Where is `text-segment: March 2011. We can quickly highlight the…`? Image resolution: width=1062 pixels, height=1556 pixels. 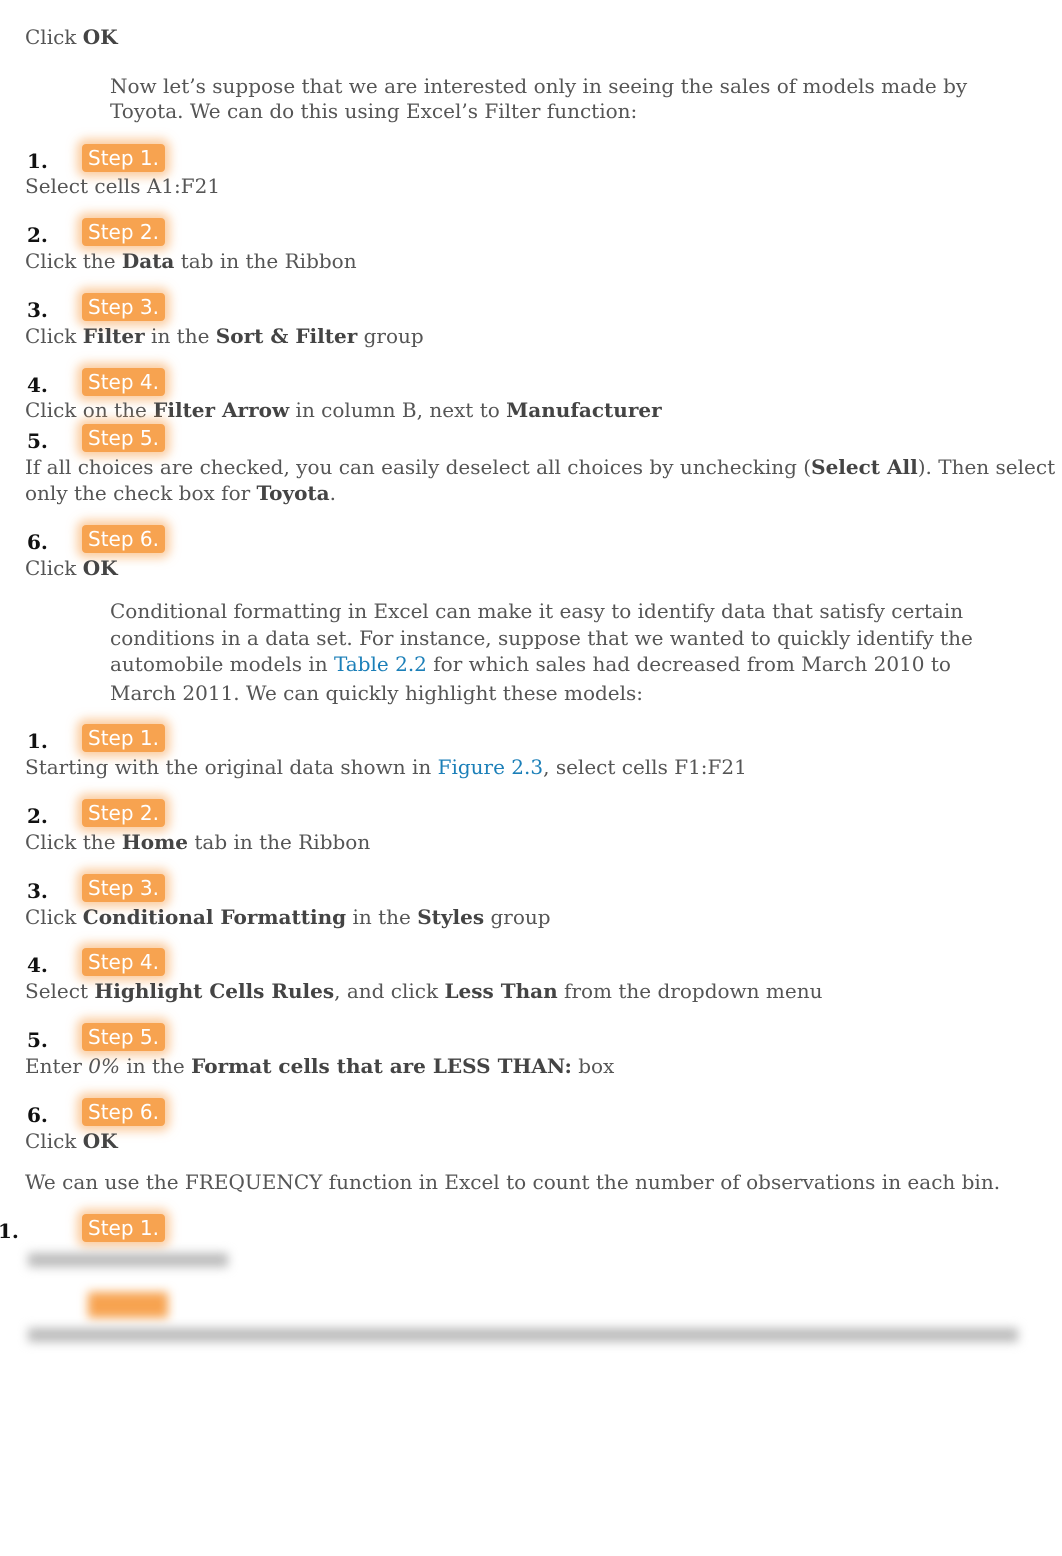 text-segment: March 2011. We can quickly highlight the… is located at coordinates (377, 693).